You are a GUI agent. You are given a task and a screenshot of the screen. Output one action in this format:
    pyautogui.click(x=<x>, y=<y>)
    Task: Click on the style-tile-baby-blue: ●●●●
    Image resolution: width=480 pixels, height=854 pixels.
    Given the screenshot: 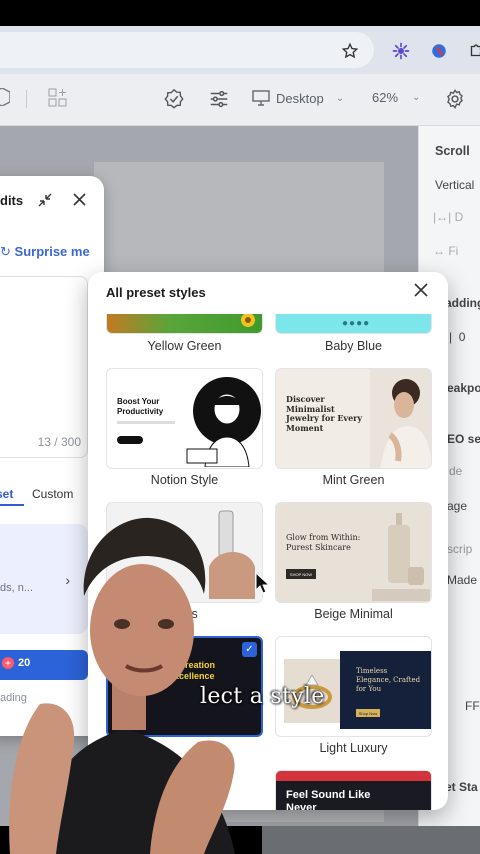 What is the action you would take?
    pyautogui.click(x=353, y=324)
    